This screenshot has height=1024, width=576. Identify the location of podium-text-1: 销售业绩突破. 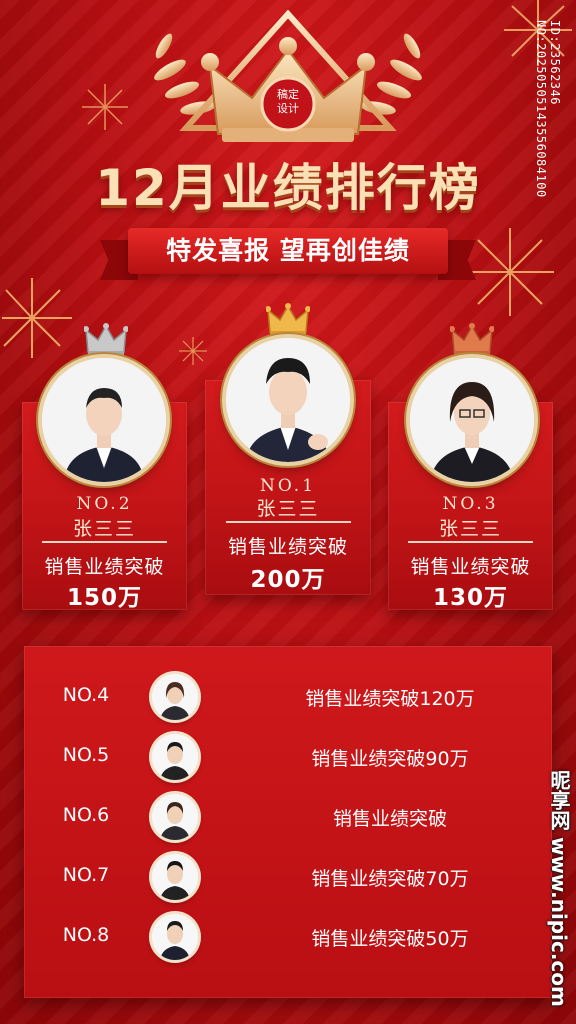
(287, 547).